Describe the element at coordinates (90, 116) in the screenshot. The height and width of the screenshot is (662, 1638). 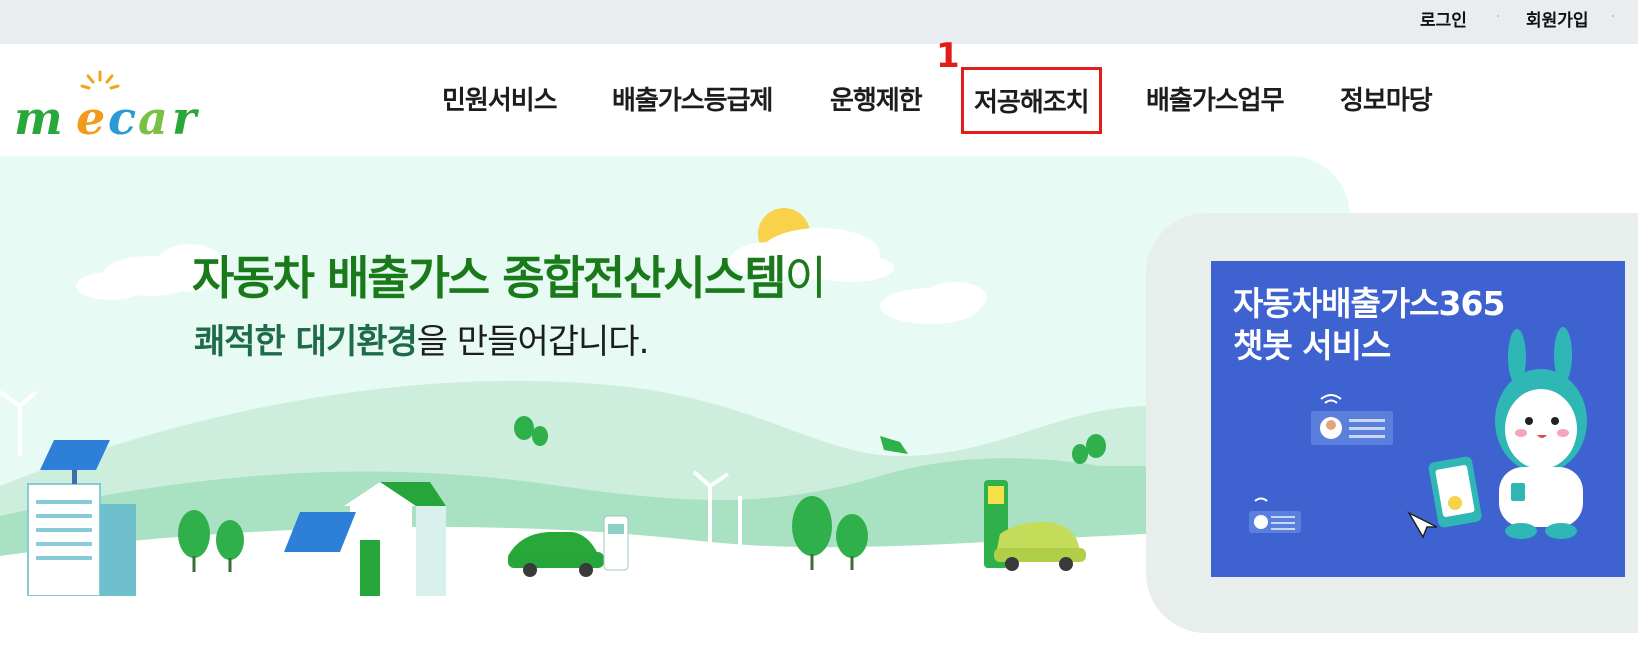
I see `svg-text: e` at that location.